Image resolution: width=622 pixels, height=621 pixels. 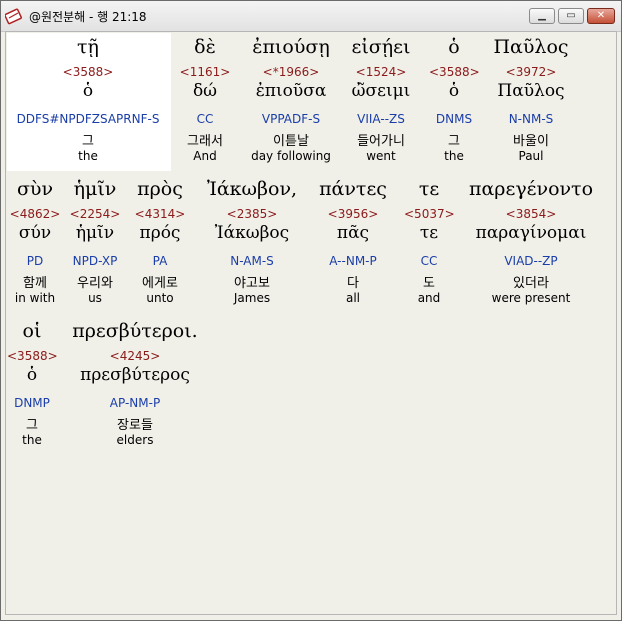 What do you see at coordinates (95, 298) in the screenshot?
I see `english-gloss: us` at bounding box center [95, 298].